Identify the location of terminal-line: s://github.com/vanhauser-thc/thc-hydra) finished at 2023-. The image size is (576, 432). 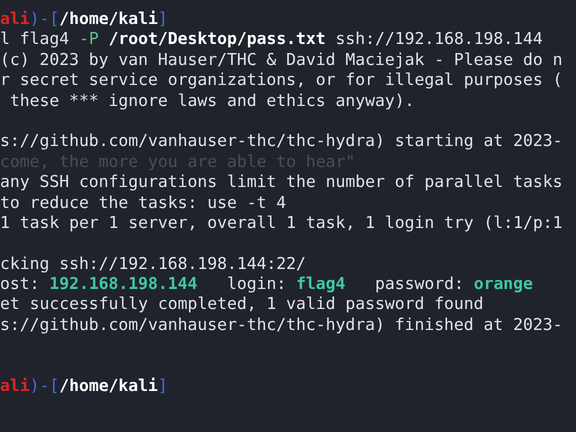
(281, 325).